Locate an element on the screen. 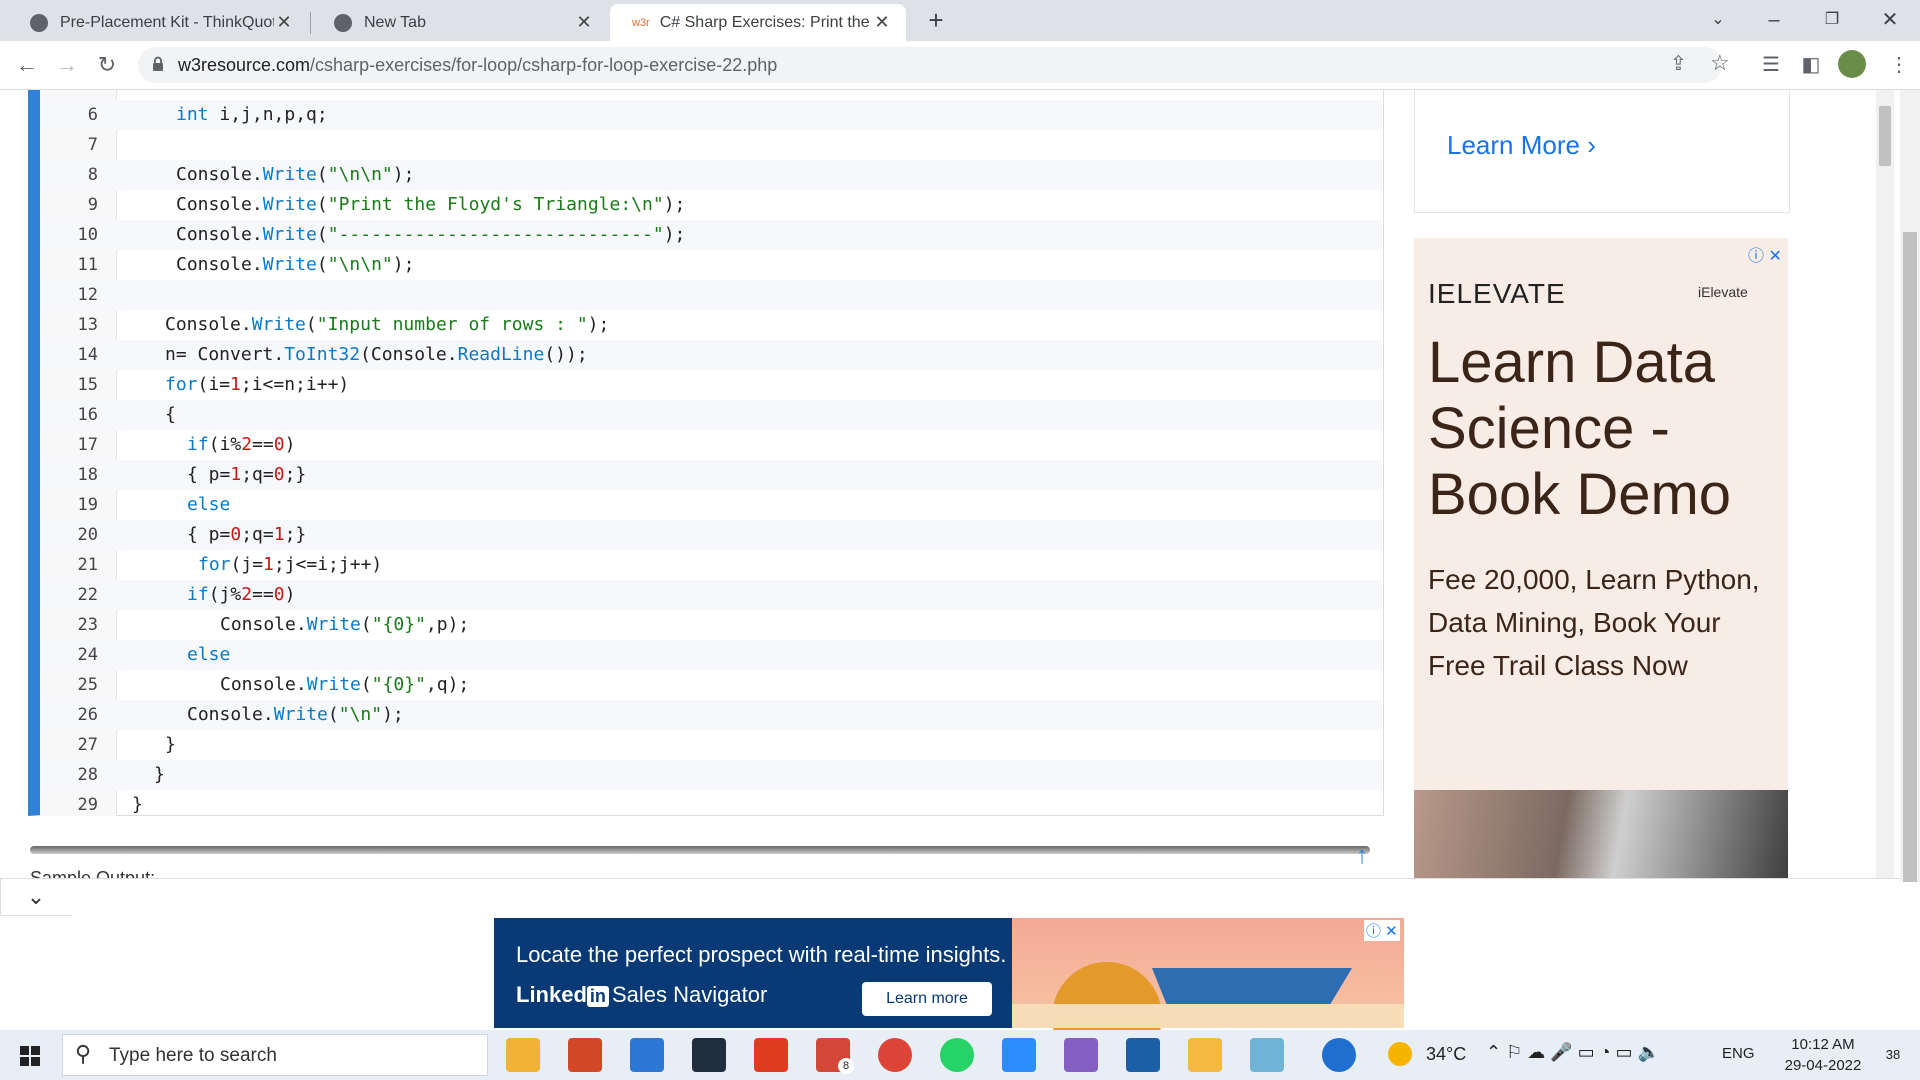 The height and width of the screenshot is (1080, 1920). code-line: 15 for(i=1;i<=n;i++) is located at coordinates (711, 385).